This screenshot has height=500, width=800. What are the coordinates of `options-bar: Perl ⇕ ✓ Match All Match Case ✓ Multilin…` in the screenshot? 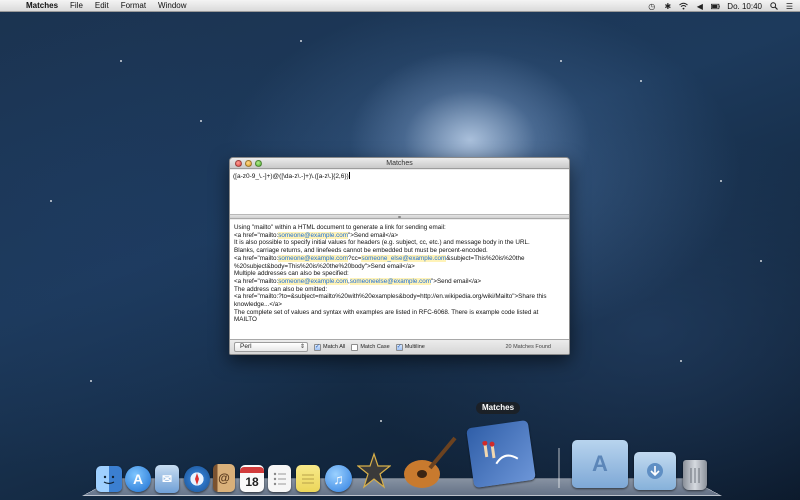 It's located at (399, 346).